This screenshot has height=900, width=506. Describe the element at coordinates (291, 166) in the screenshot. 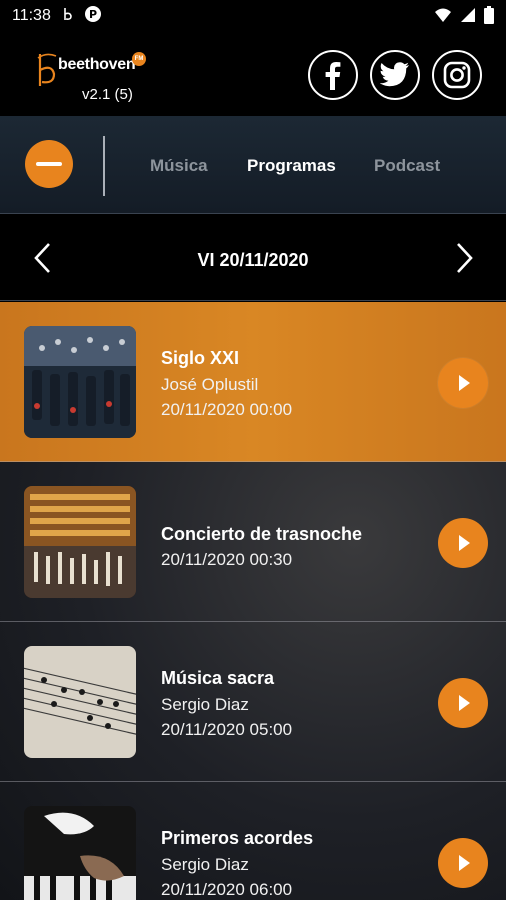

I see `tab-programas: Programas` at that location.